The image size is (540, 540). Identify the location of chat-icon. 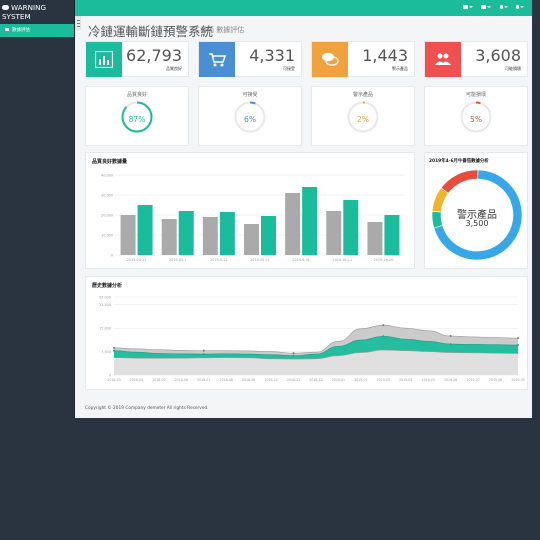
(330, 59).